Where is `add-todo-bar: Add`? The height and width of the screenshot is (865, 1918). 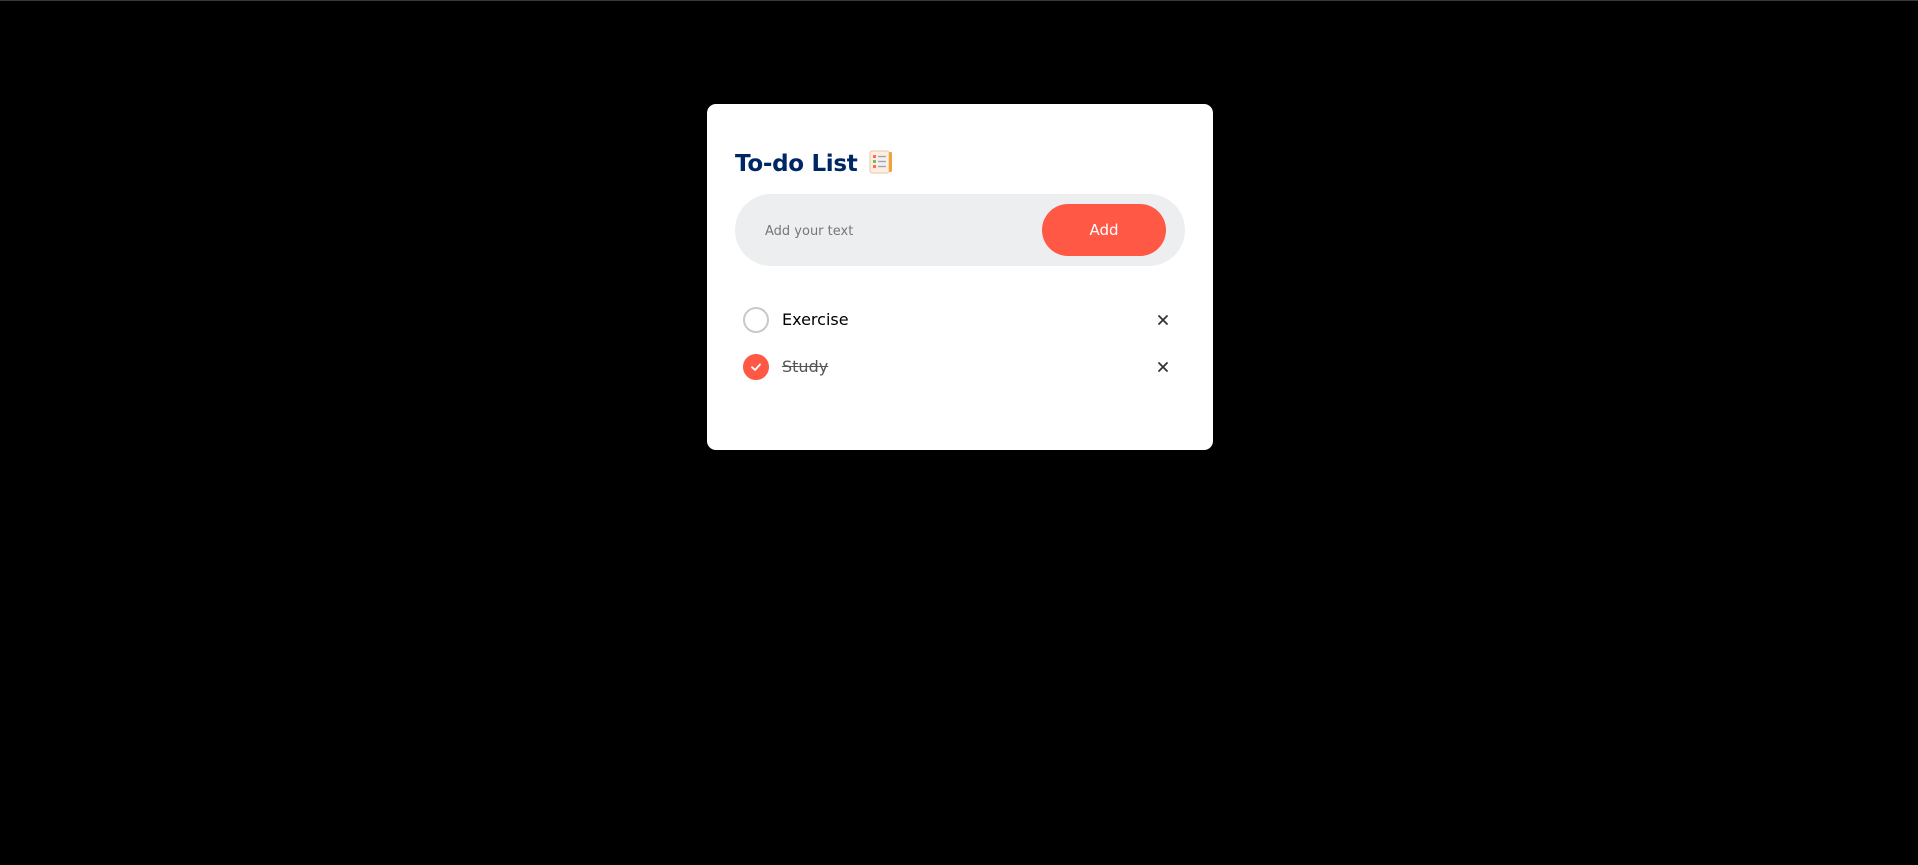
add-todo-bar: Add is located at coordinates (960, 230).